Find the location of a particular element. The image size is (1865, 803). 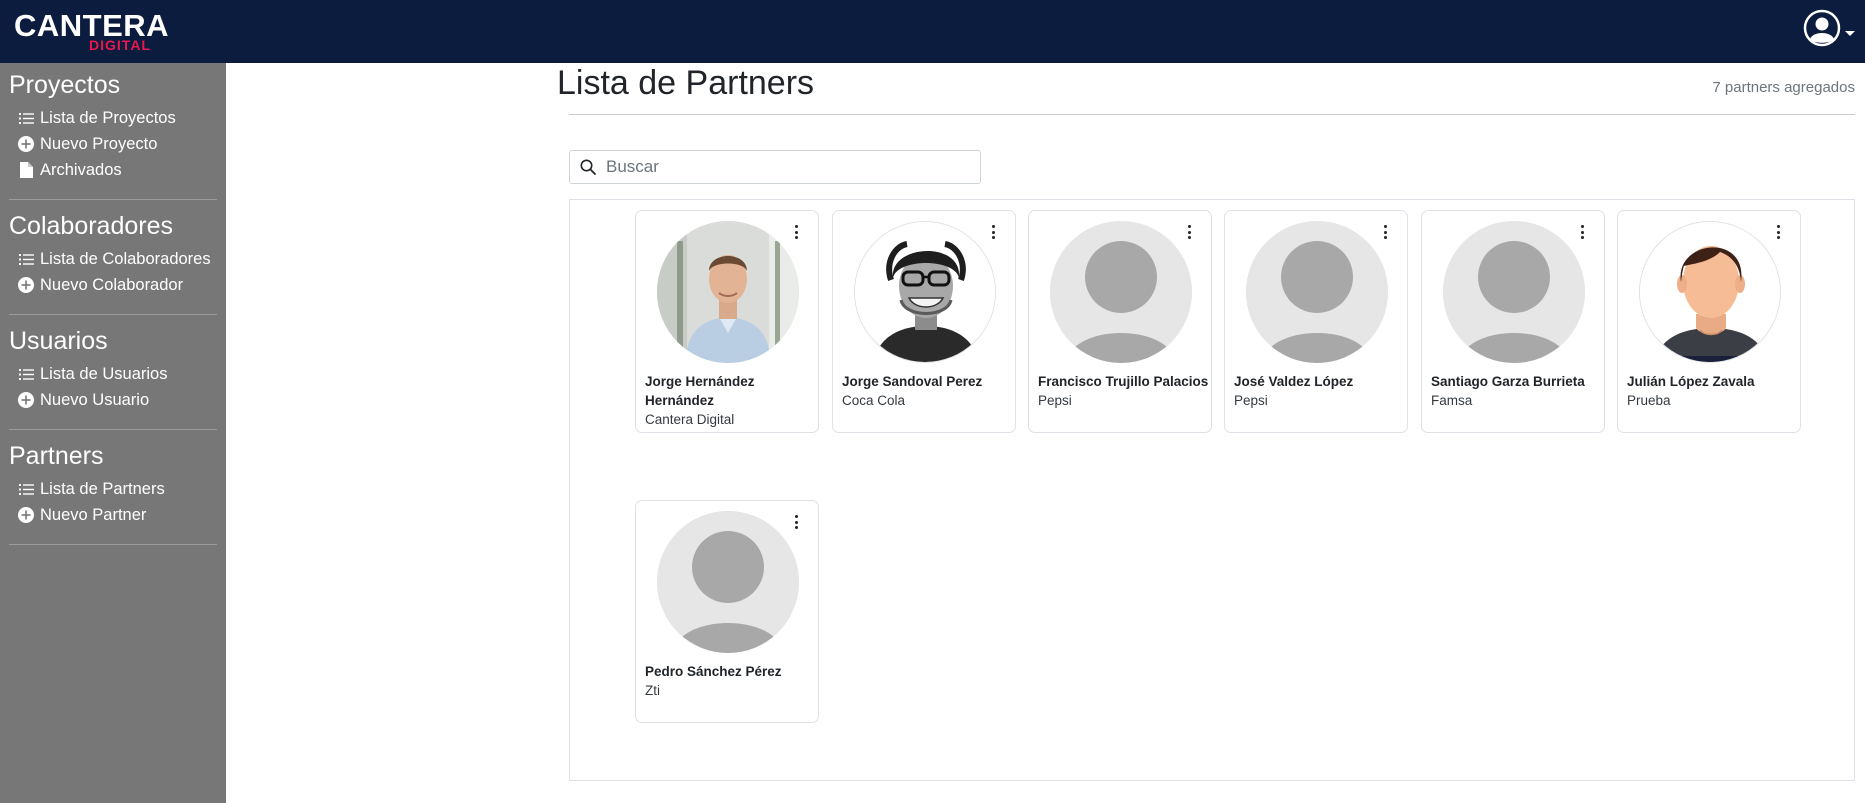

sidebar-section-title: Partners is located at coordinates (56, 456).